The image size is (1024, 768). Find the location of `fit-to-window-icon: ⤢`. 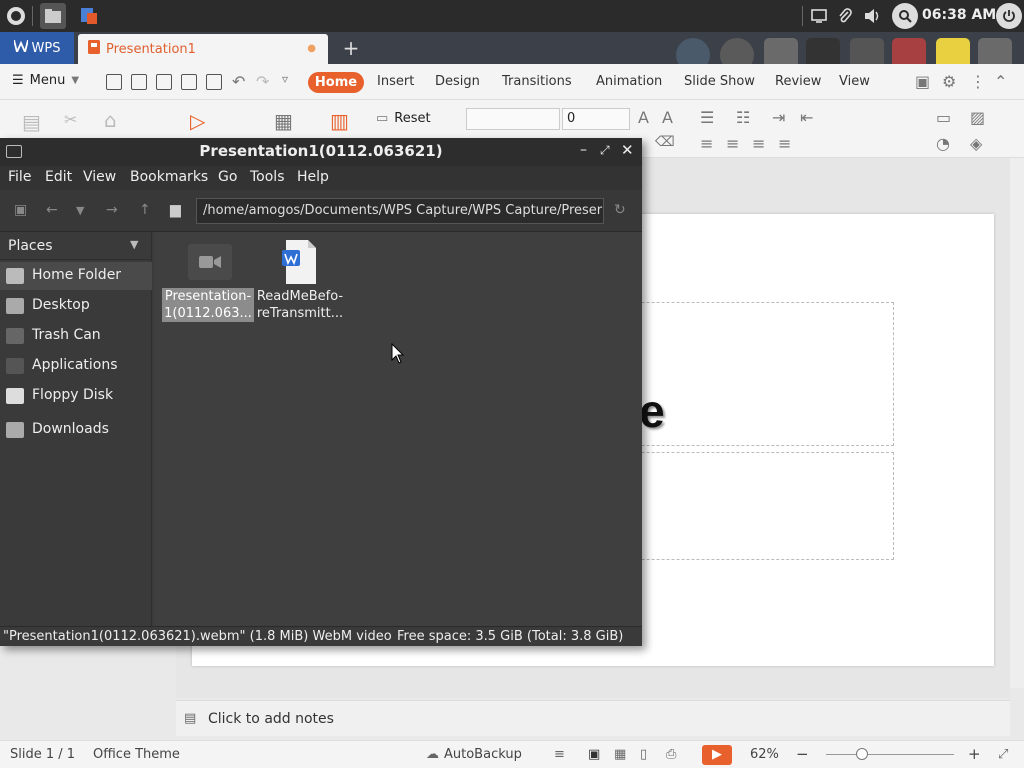

fit-to-window-icon: ⤢ is located at coordinates (1003, 754).